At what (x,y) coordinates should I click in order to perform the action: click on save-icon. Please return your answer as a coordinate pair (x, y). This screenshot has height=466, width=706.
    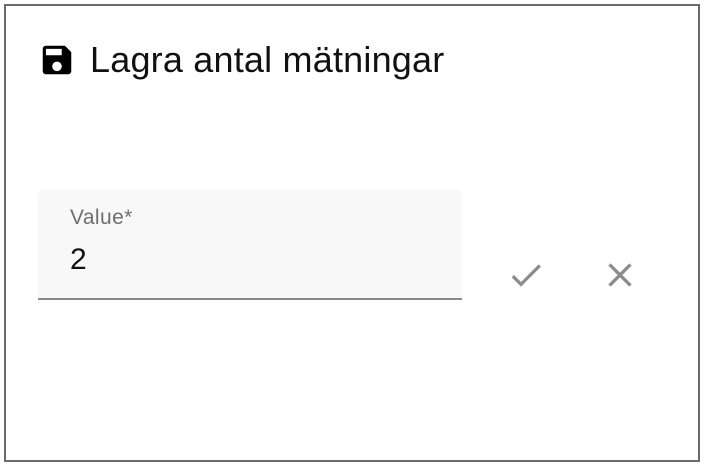
    Looking at the image, I should click on (57, 60).